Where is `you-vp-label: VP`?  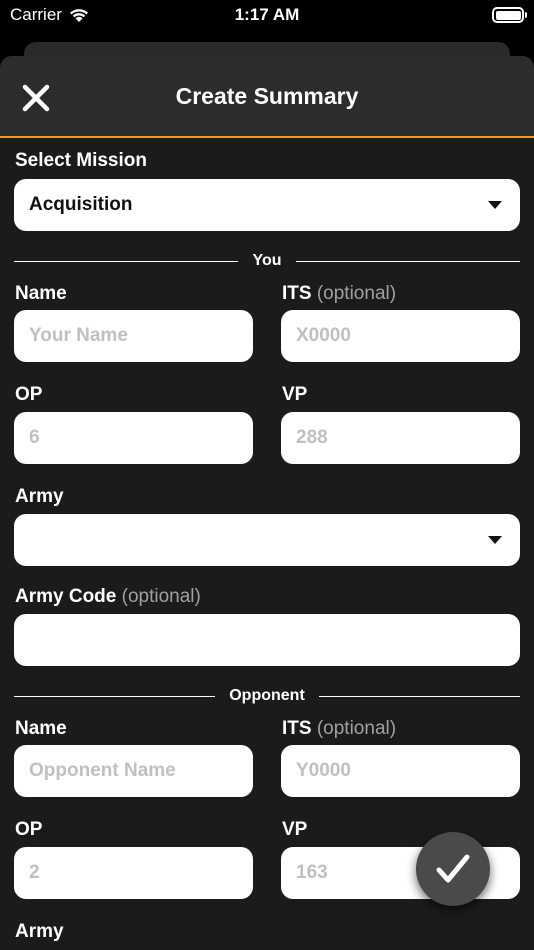
you-vp-label: VP is located at coordinates (295, 394).